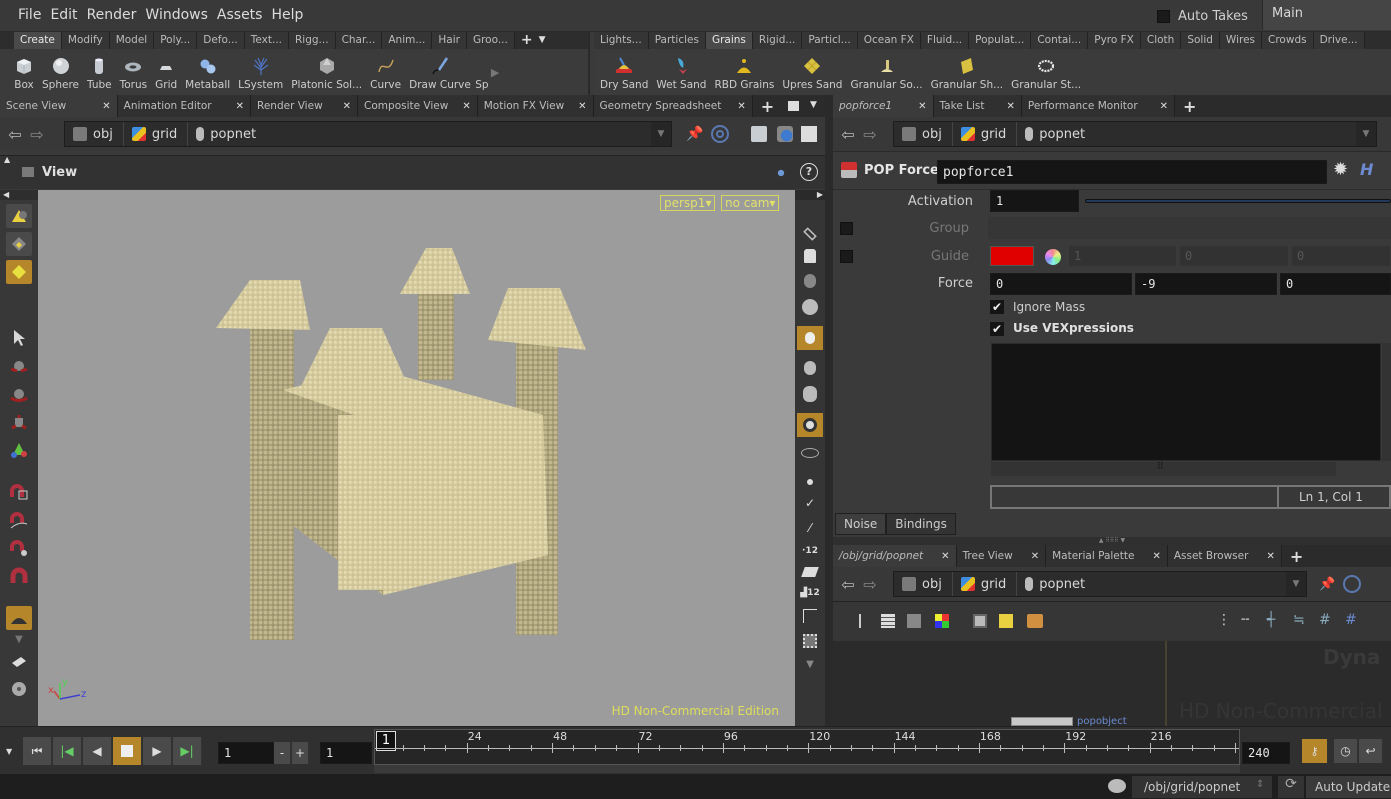  What do you see at coordinates (1299, 620) in the screenshot?
I see `distribute-icon: ≒` at bounding box center [1299, 620].